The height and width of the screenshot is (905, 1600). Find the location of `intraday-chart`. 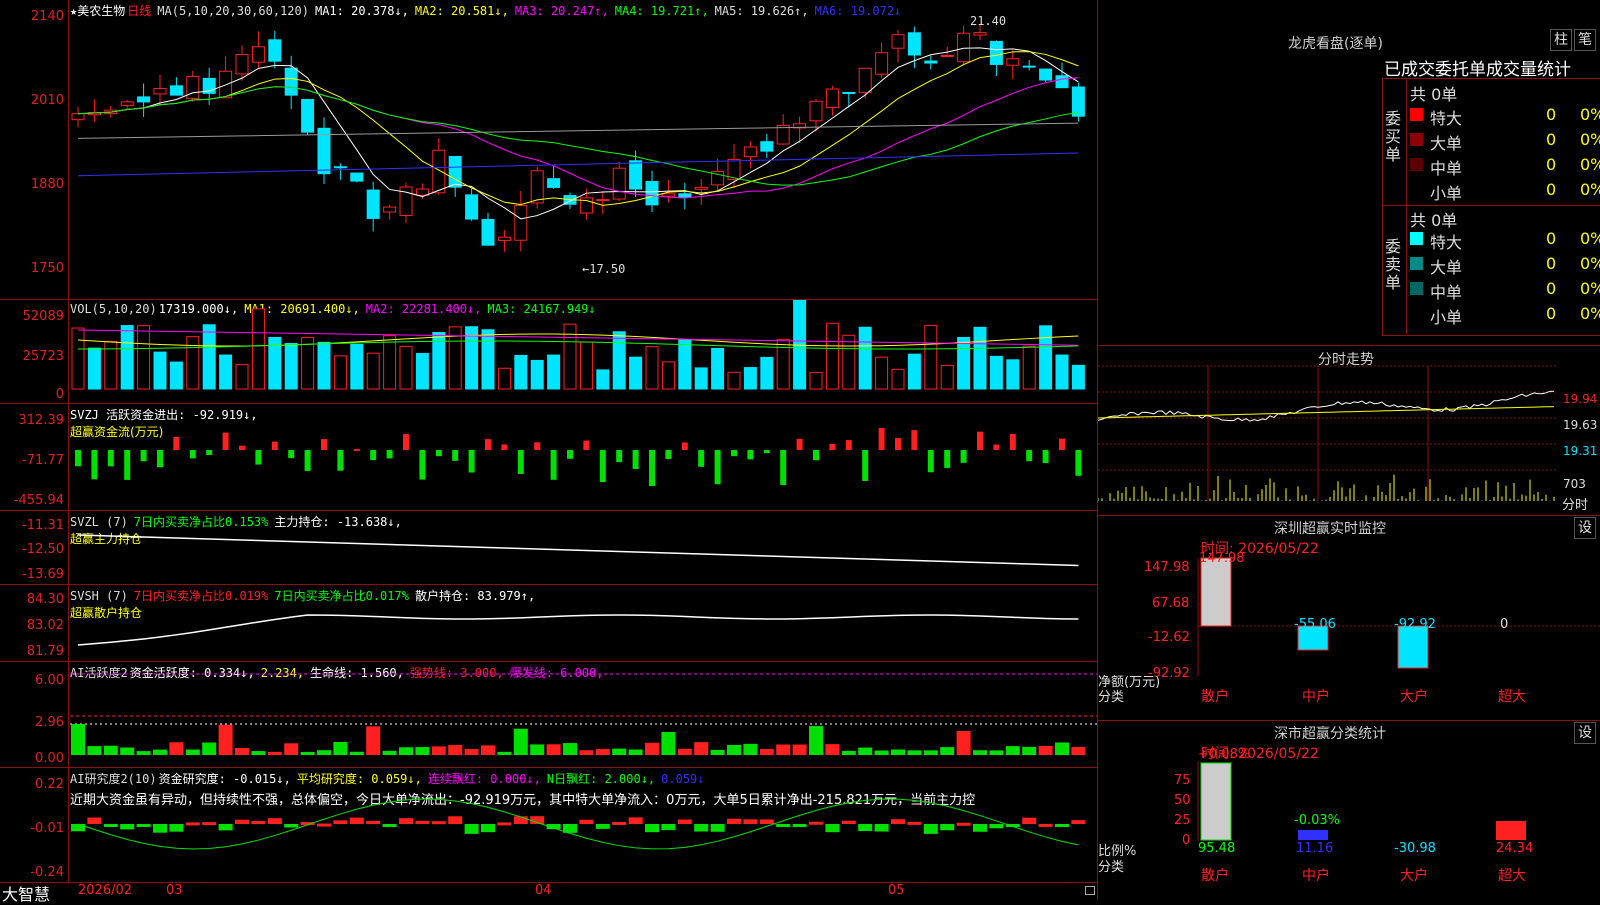

intraday-chart is located at coordinates (1349, 431).